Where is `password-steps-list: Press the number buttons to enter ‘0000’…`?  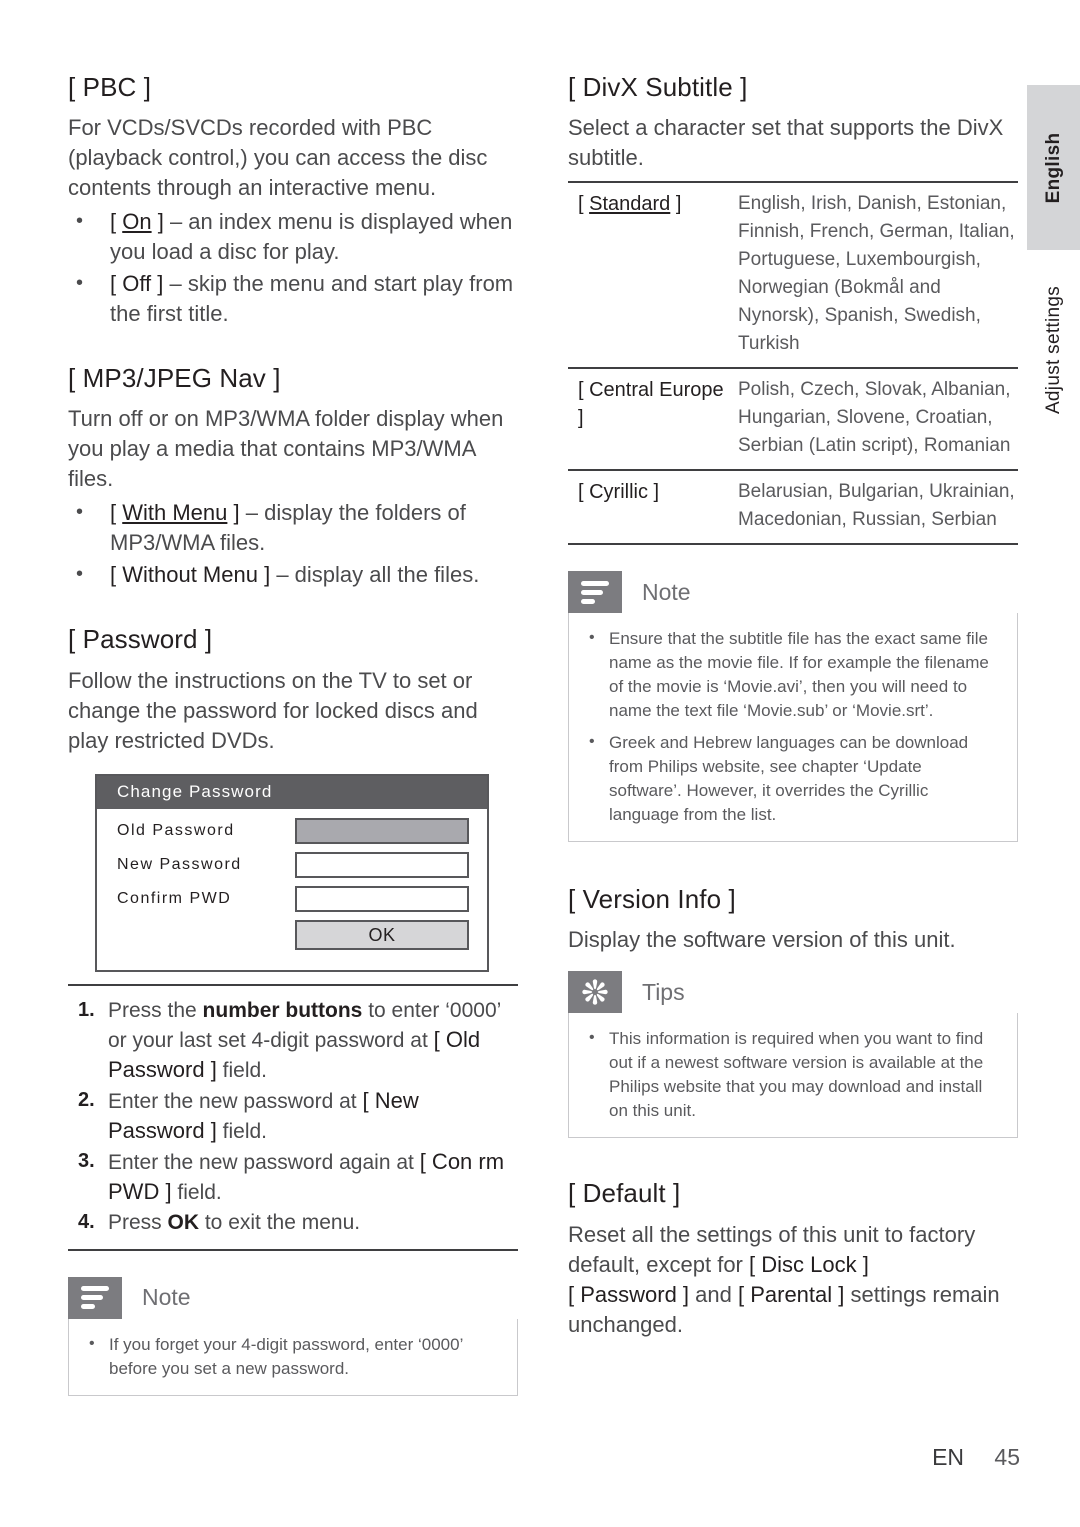
password-steps-list: Press the number buttons to enter ‘0000’… is located at coordinates (293, 1116).